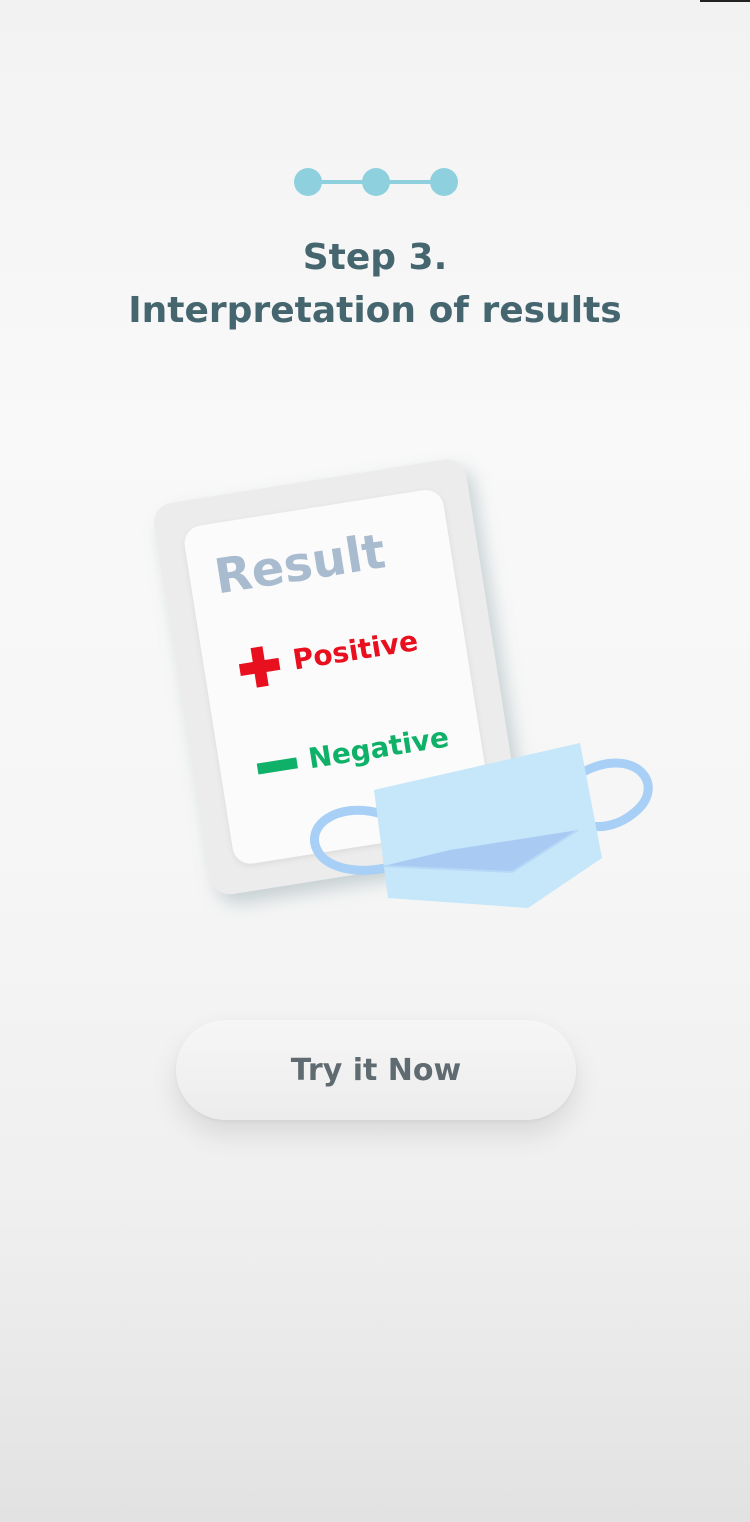 Image resolution: width=750 pixels, height=1522 pixels. Describe the element at coordinates (375, 310) in the screenshot. I see `step-subtitle: Interpretation of results` at that location.